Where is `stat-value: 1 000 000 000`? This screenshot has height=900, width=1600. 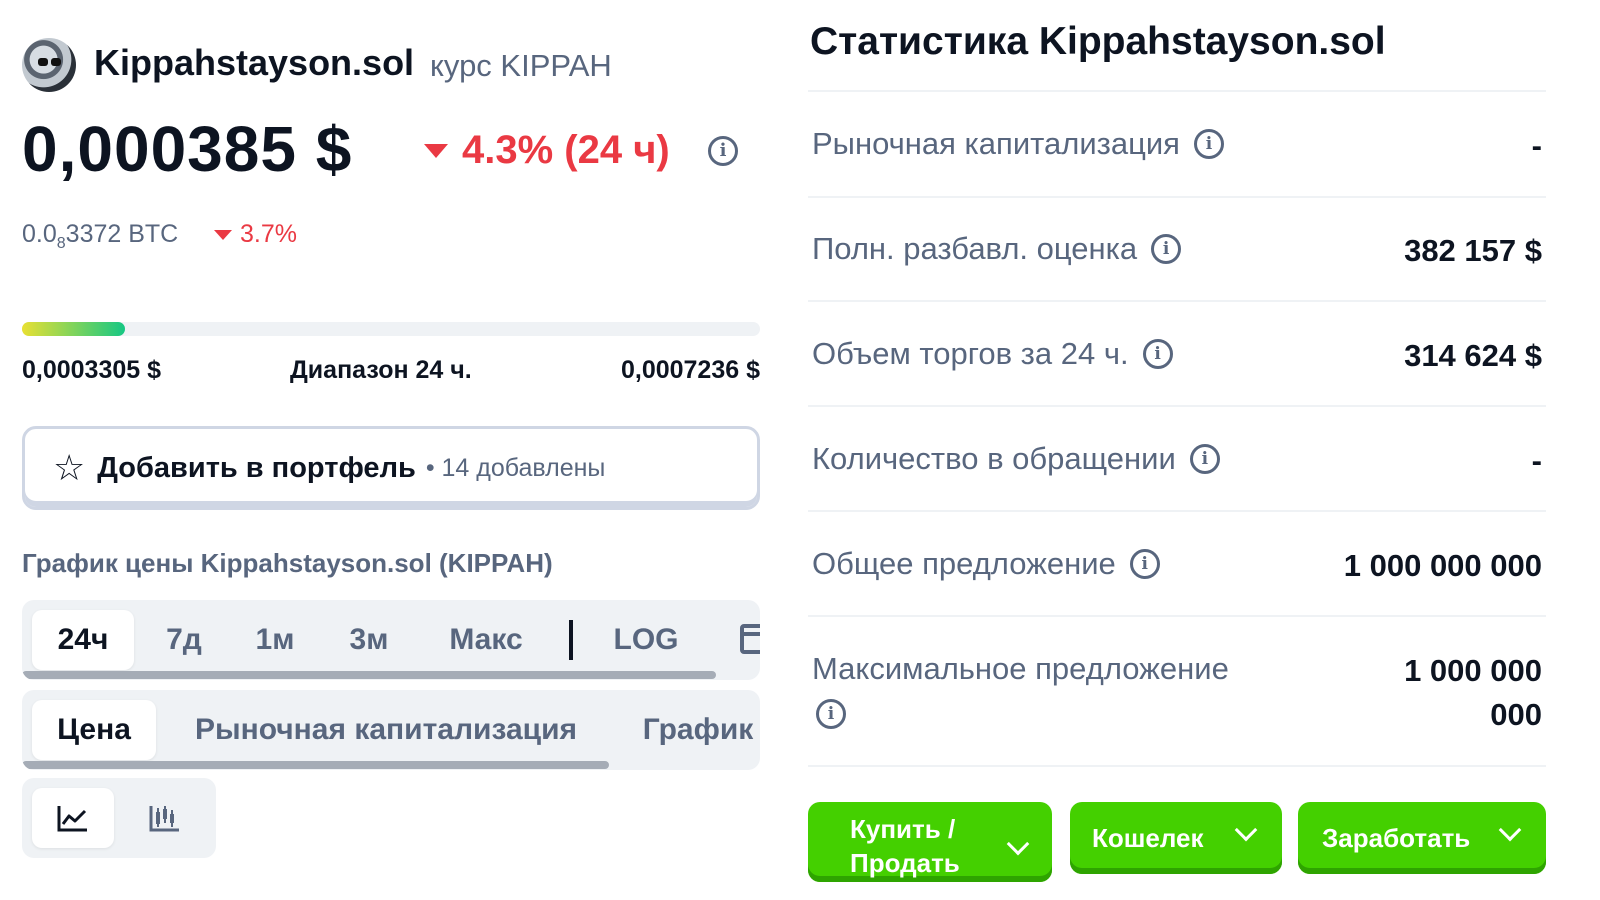
stat-value: 1 000 000 000 is located at coordinates (1442, 565).